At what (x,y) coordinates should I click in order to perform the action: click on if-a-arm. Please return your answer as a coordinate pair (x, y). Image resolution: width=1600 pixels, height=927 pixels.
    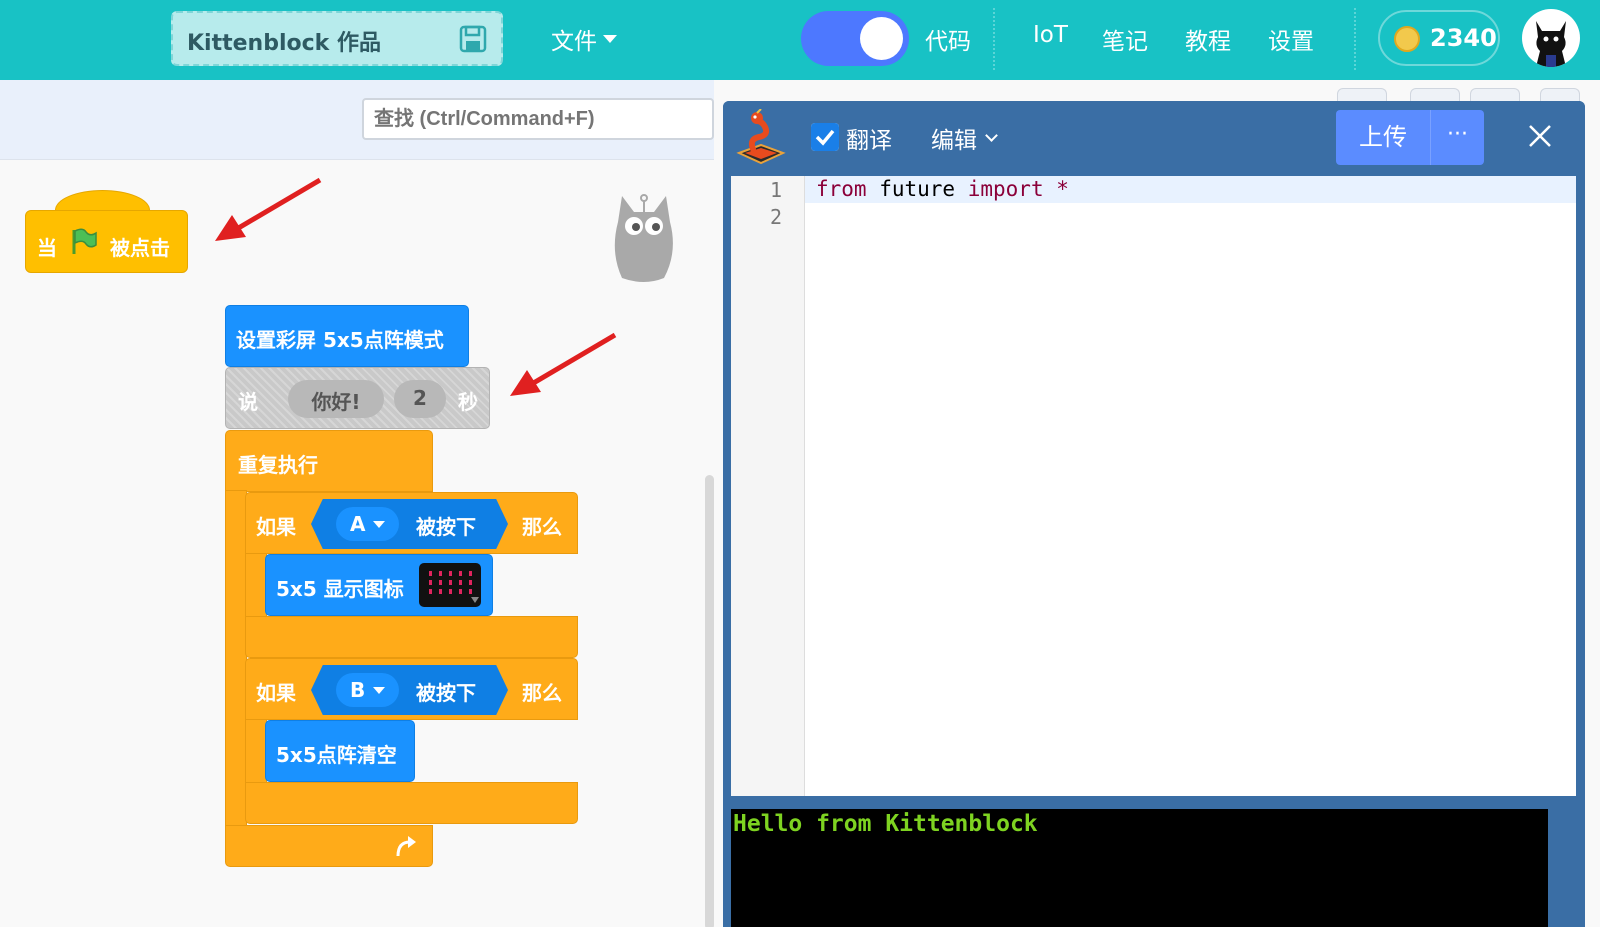
    Looking at the image, I should click on (256, 585).